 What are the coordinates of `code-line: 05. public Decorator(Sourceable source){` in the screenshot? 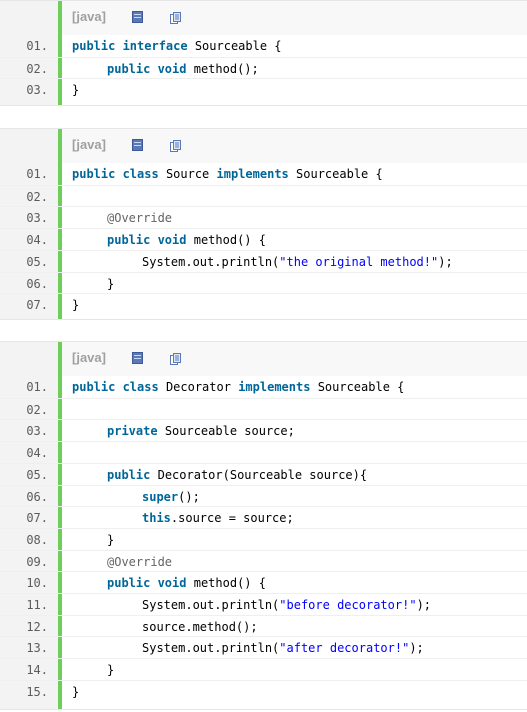 It's located at (263, 473).